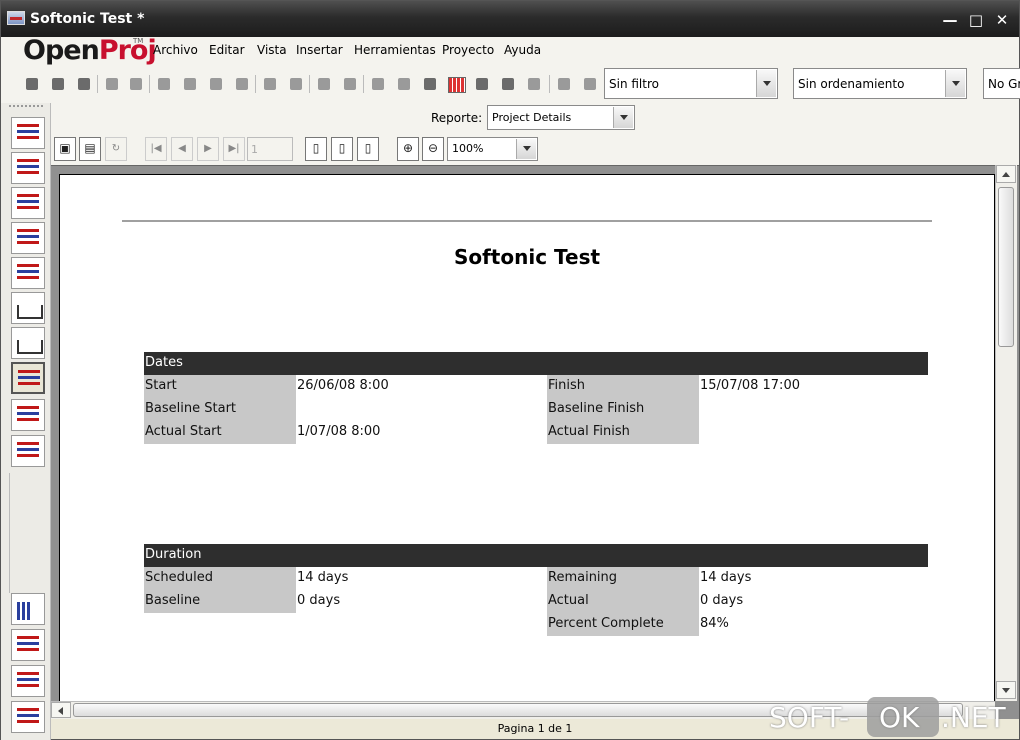 Image resolution: width=1020 pixels, height=740 pixels. I want to click on field-label: Baseline Start, so click(220, 409).